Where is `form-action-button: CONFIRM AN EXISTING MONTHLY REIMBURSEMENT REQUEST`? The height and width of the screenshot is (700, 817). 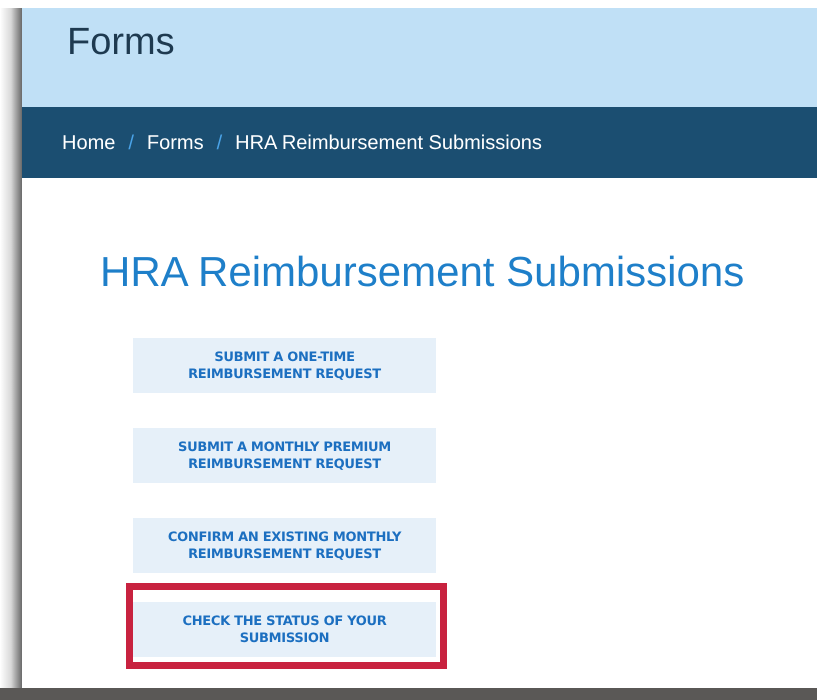
form-action-button: CONFIRM AN EXISTING MONTHLY REIMBURSEMENT REQUEST is located at coordinates (284, 545).